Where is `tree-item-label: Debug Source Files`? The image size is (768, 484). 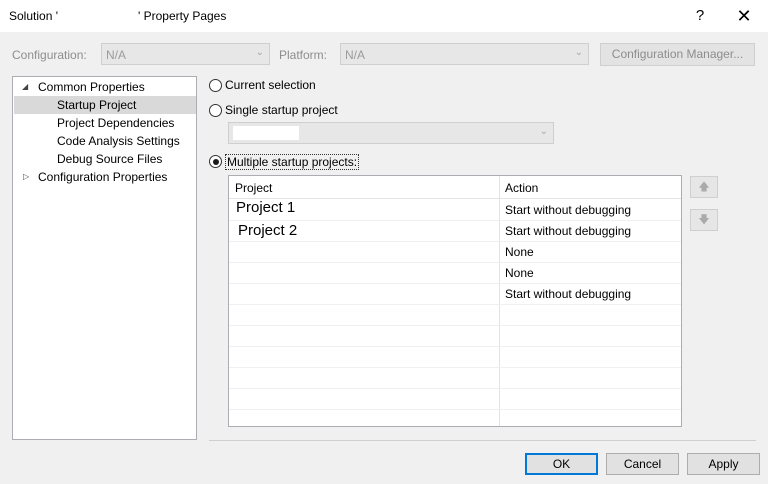
tree-item-label: Debug Source Files is located at coordinates (110, 159).